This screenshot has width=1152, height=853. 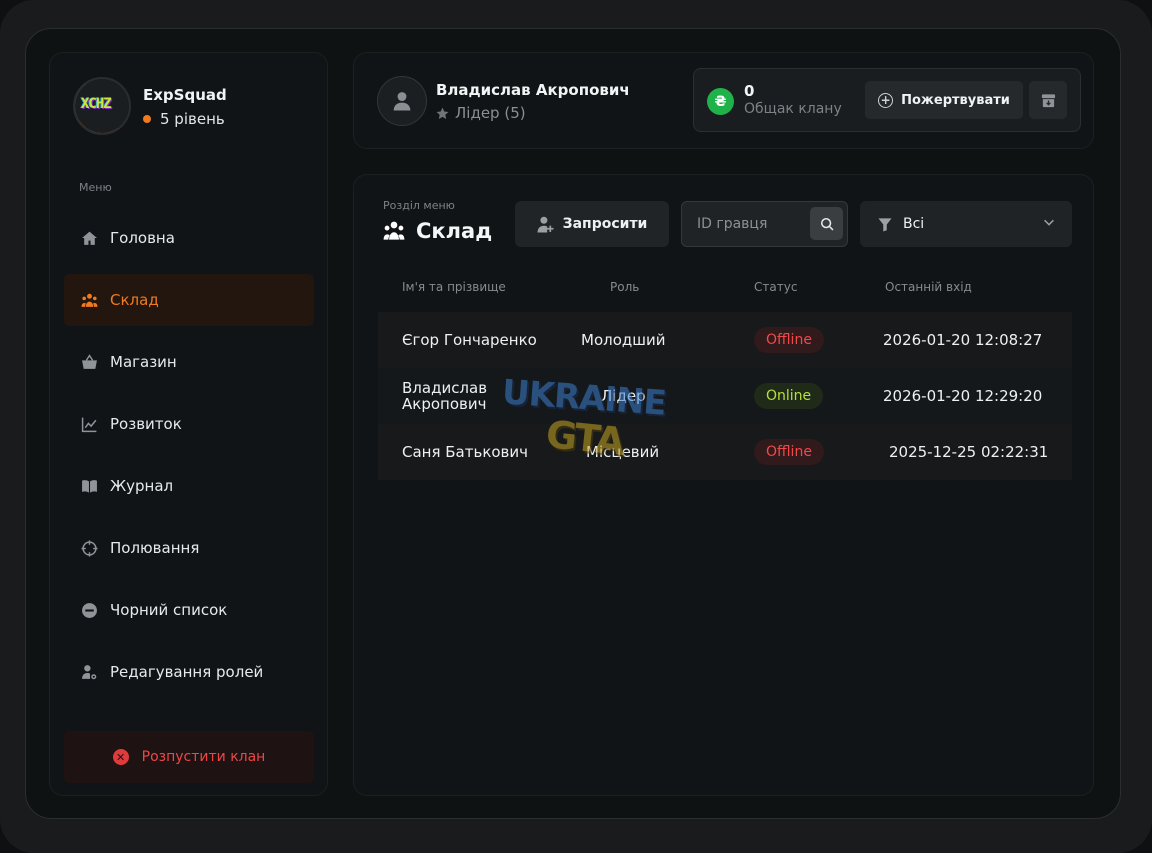 What do you see at coordinates (192, 119) in the screenshot?
I see `clan-level-label: 5 рівень` at bounding box center [192, 119].